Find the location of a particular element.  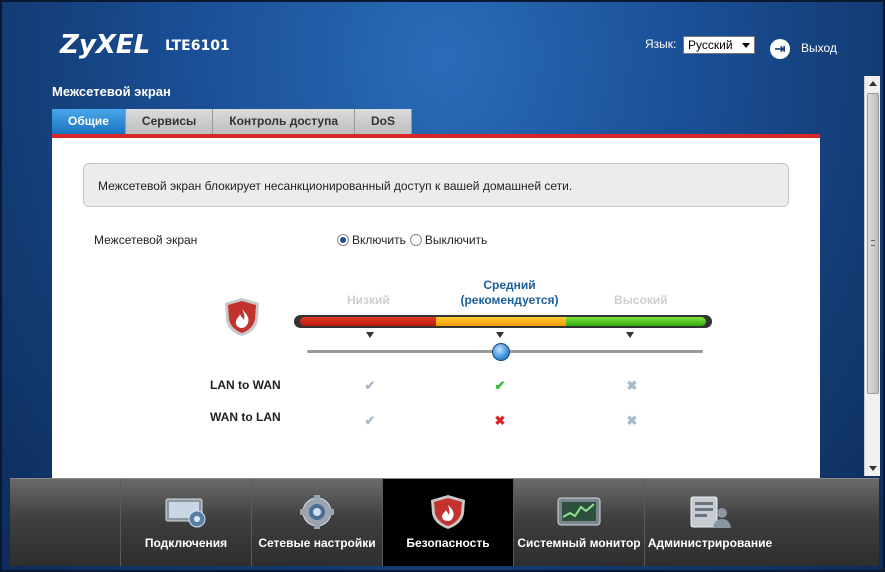

language-value: Русский is located at coordinates (710, 45).